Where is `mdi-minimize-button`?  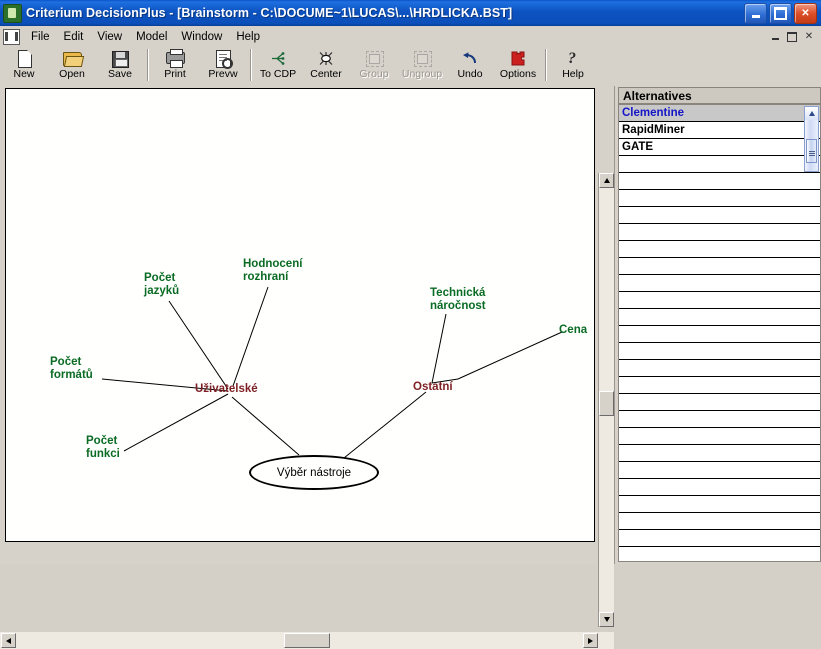
mdi-minimize-button is located at coordinates (775, 36).